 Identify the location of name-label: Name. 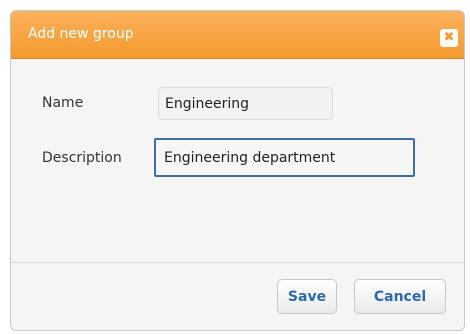
(63, 103).